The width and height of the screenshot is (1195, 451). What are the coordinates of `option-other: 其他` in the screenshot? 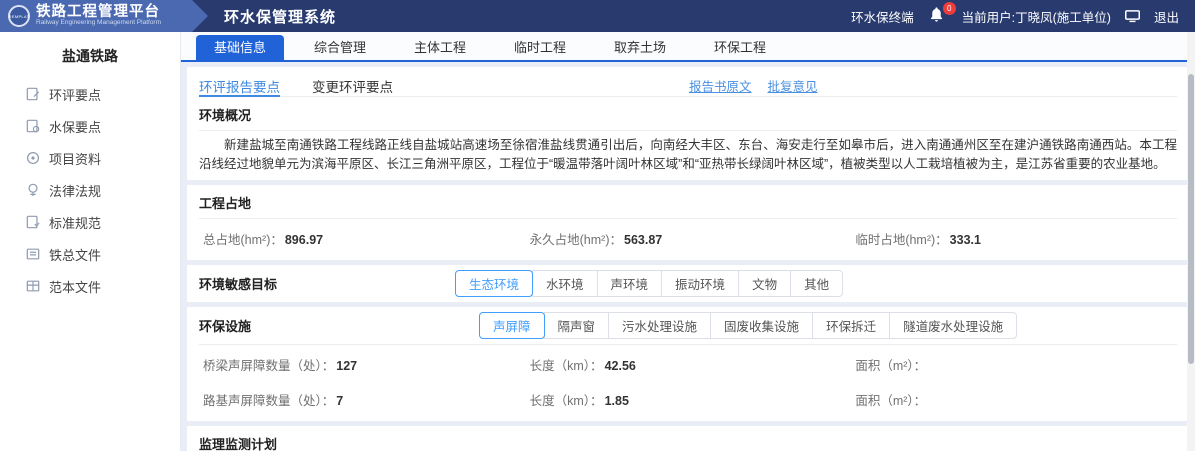 It's located at (817, 283).